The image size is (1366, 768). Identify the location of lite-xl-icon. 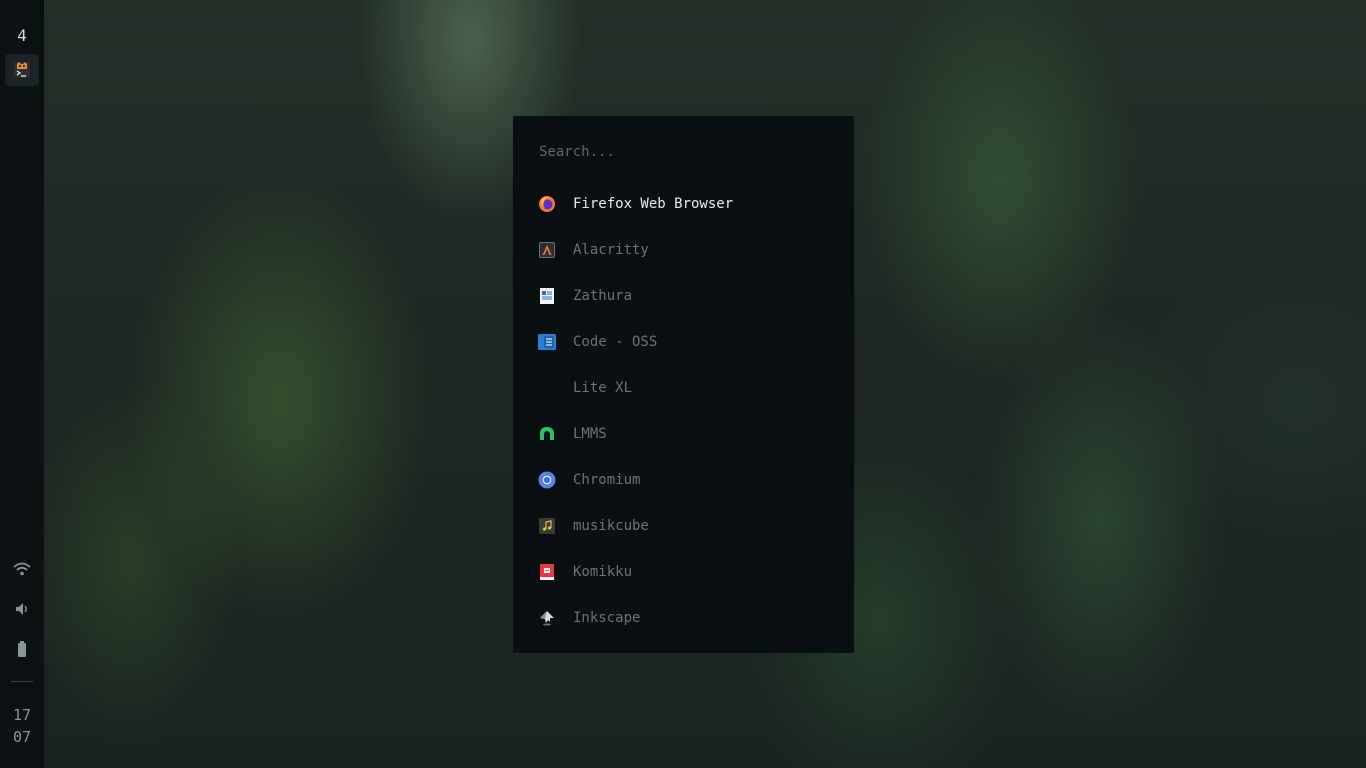
(547, 388).